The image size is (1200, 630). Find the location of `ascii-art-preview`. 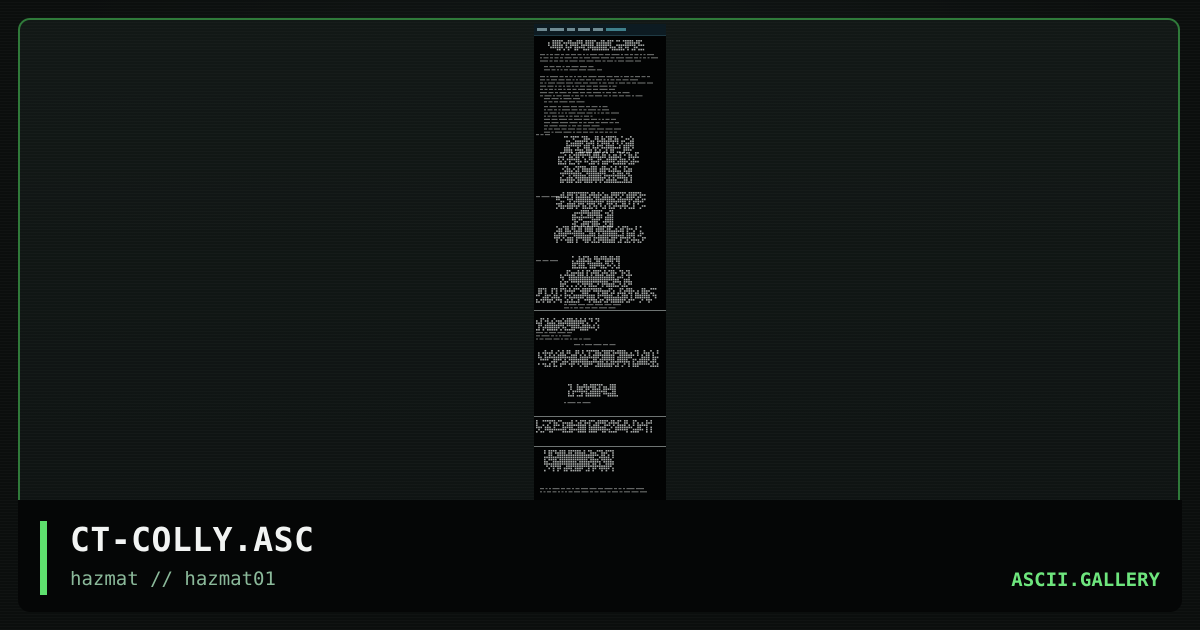

ascii-art-preview is located at coordinates (600, 262).